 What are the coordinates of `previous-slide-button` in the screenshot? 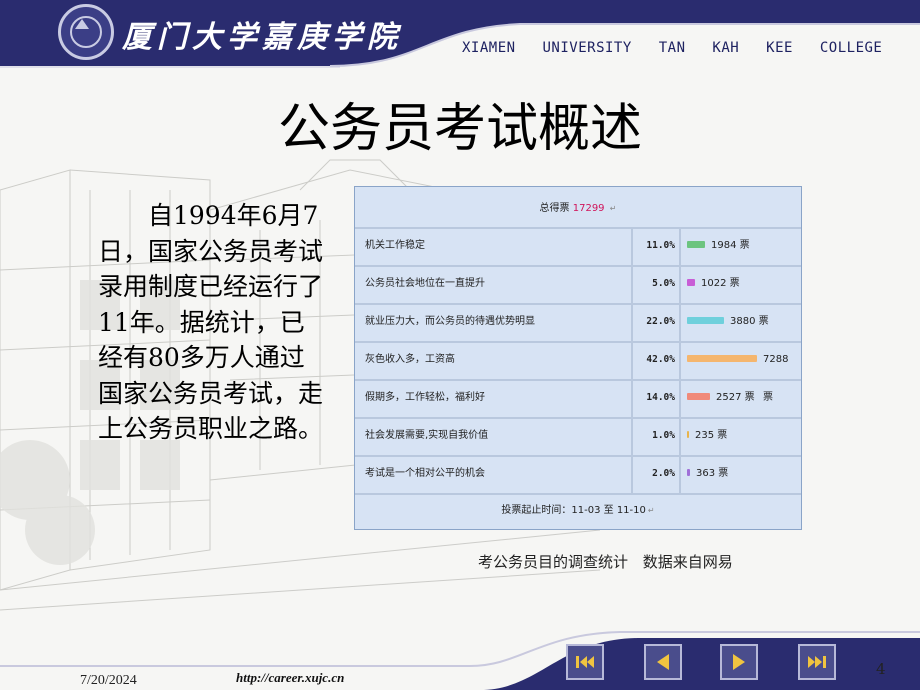 It's located at (663, 662).